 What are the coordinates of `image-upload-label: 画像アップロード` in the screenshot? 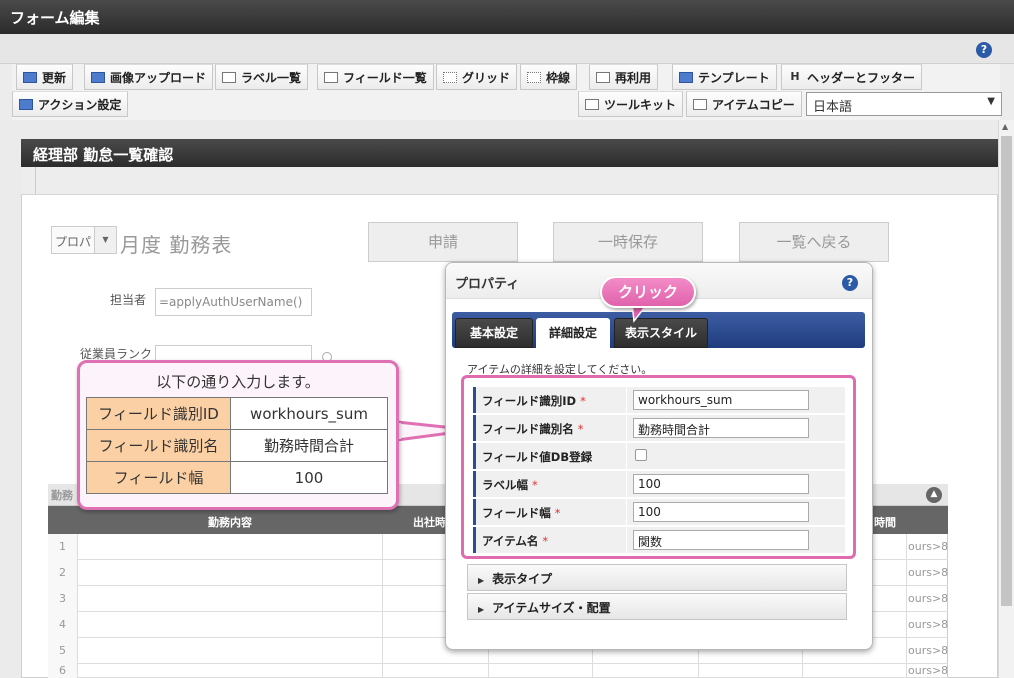 It's located at (158, 77).